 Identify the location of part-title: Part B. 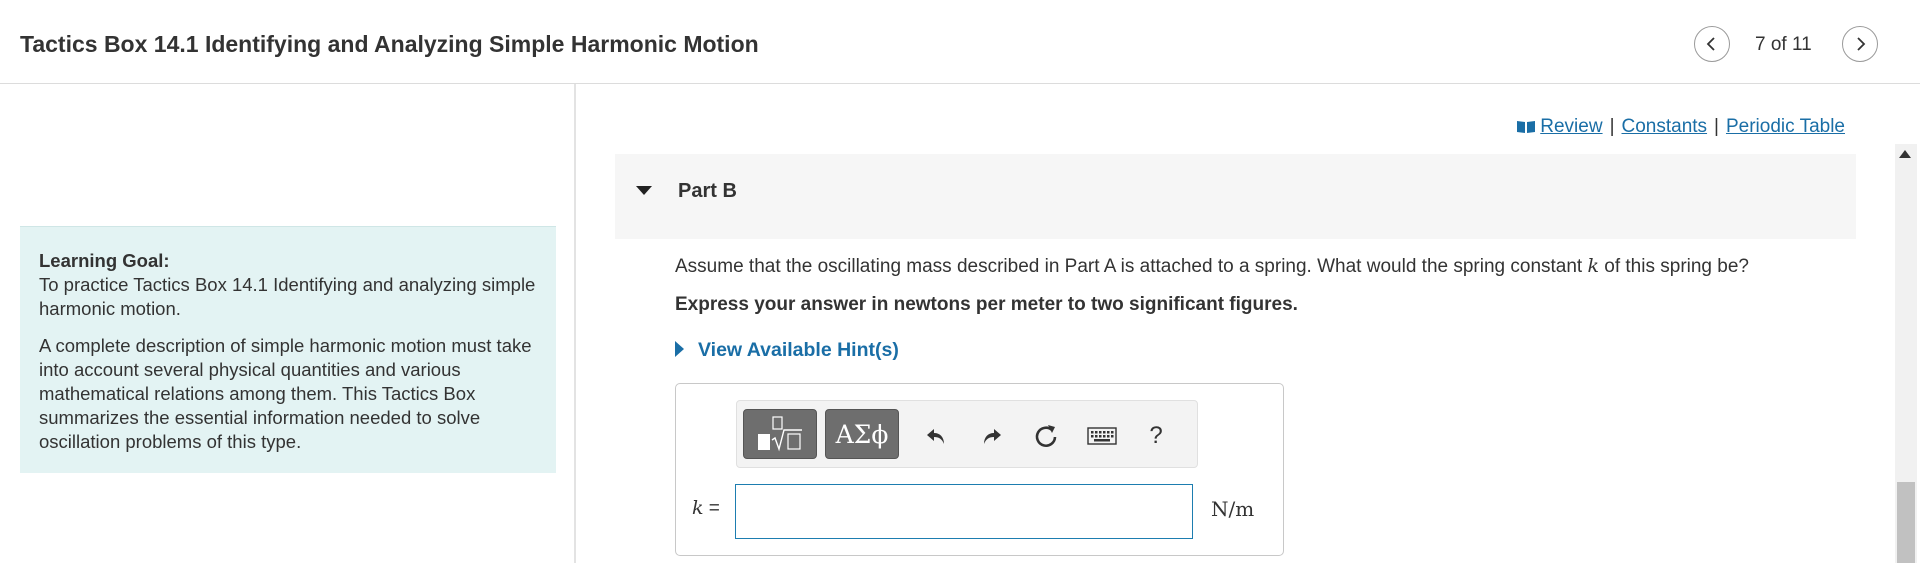
(707, 191).